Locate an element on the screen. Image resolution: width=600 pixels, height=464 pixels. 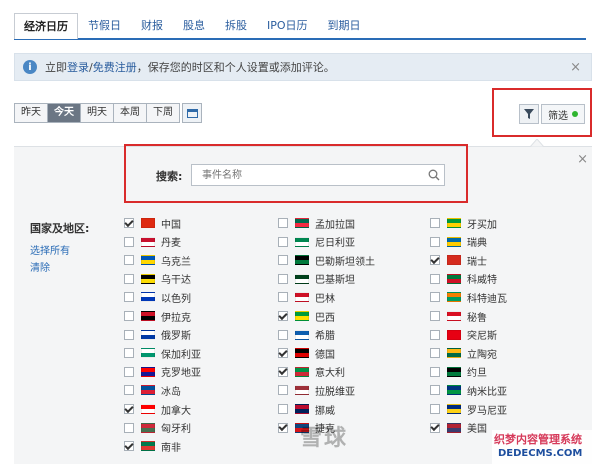
country-item: 乌克兰 is located at coordinates (157, 260).